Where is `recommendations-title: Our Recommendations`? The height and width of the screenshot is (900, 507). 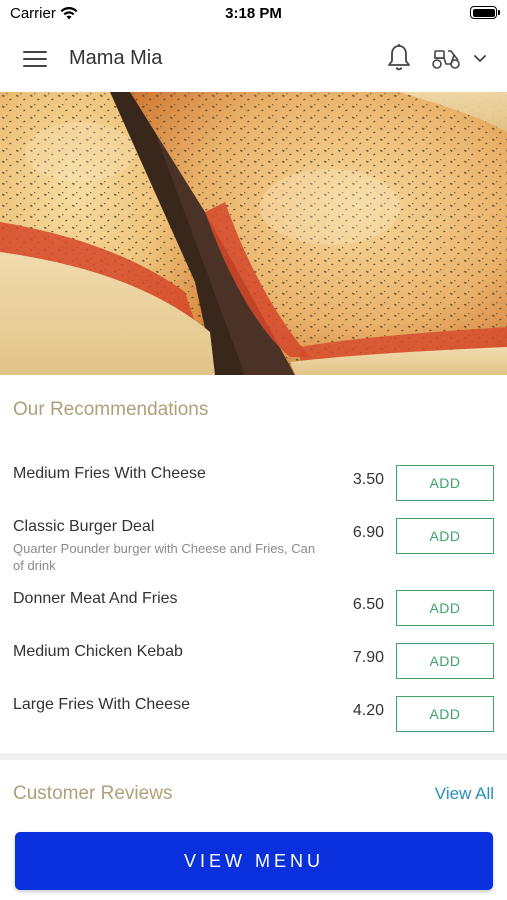 recommendations-title: Our Recommendations is located at coordinates (111, 409).